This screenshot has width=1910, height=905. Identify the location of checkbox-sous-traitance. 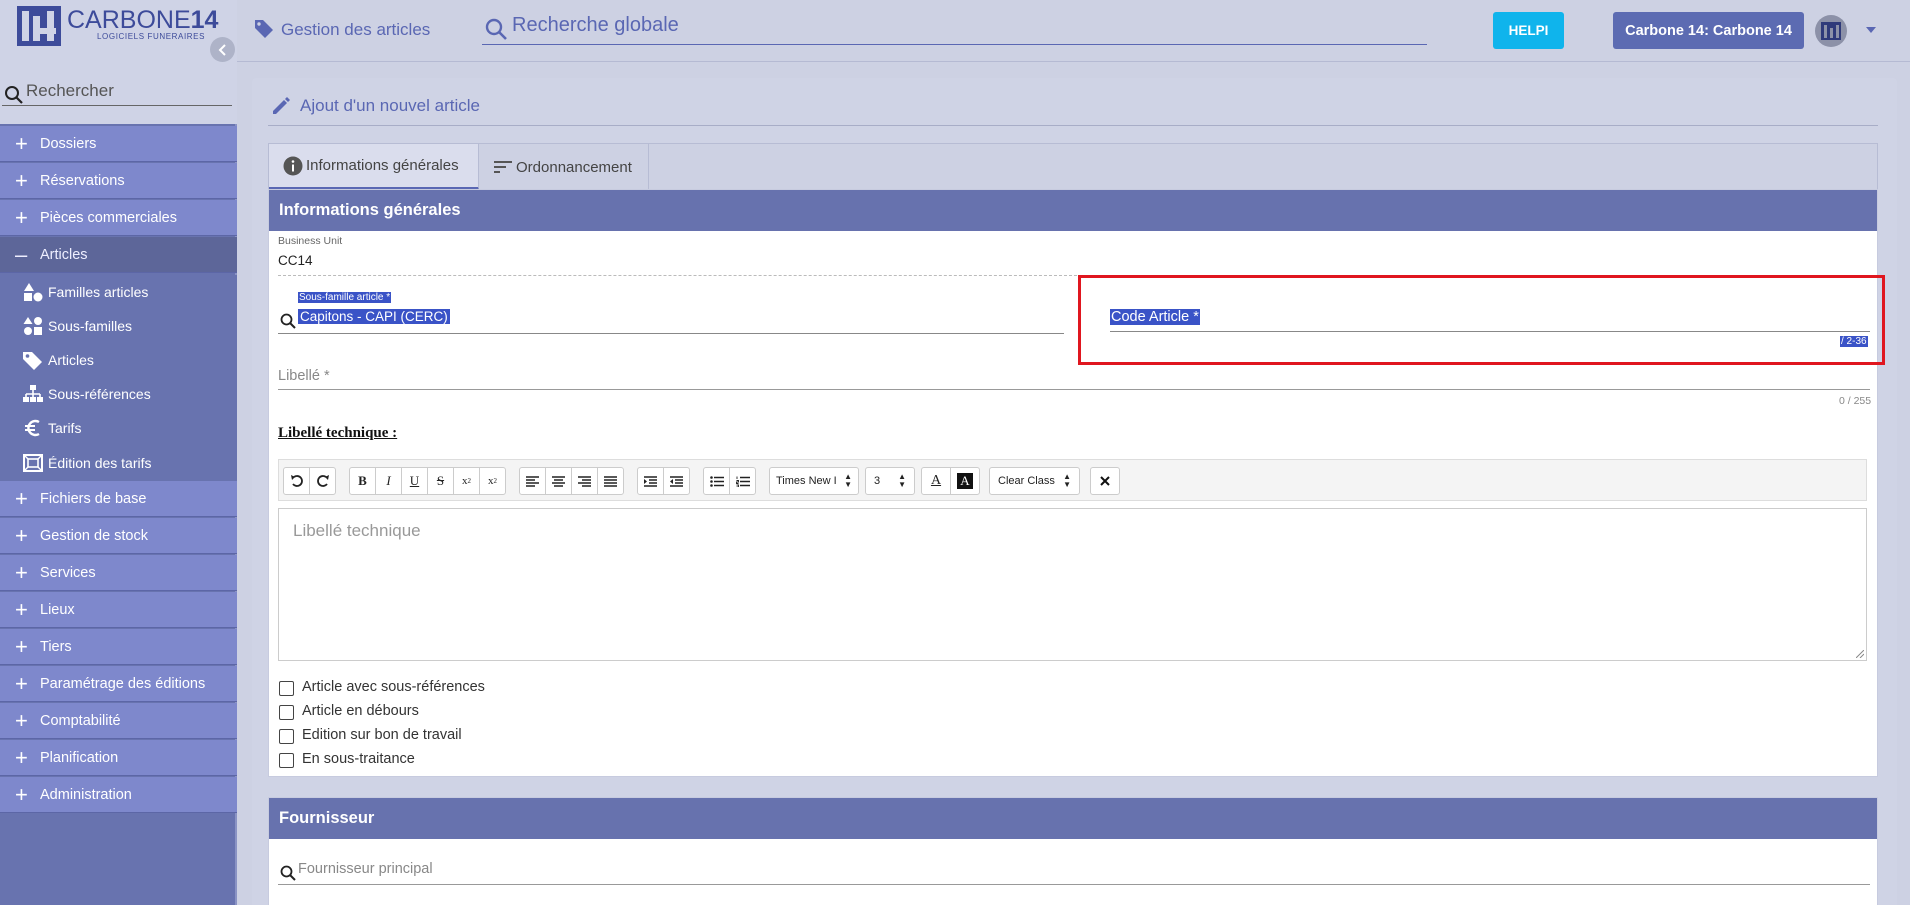
(286, 760).